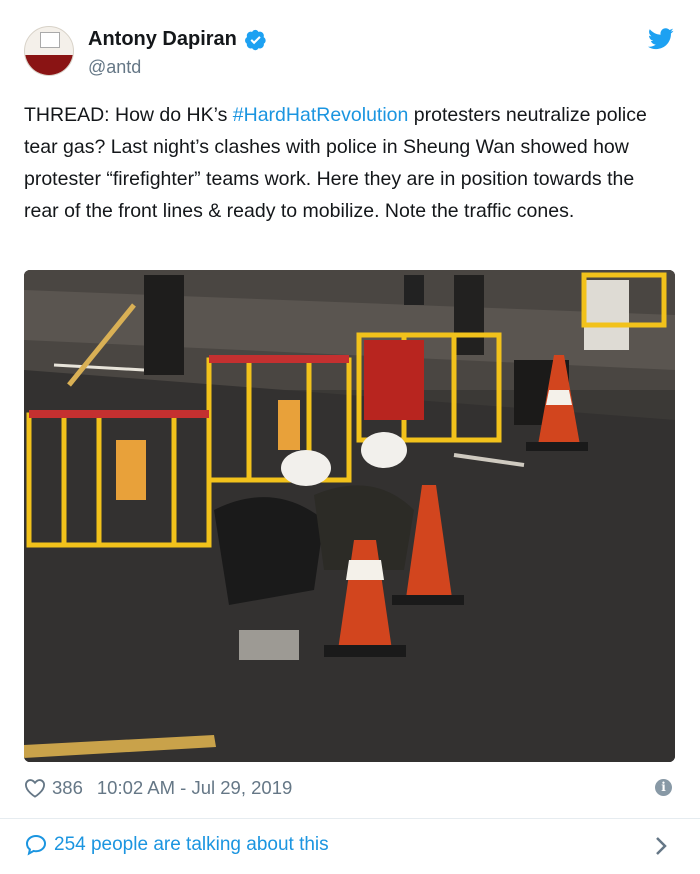 This screenshot has height=874, width=700. Describe the element at coordinates (191, 845) in the screenshot. I see `talking-count-label: 254 people are talking about this` at that location.